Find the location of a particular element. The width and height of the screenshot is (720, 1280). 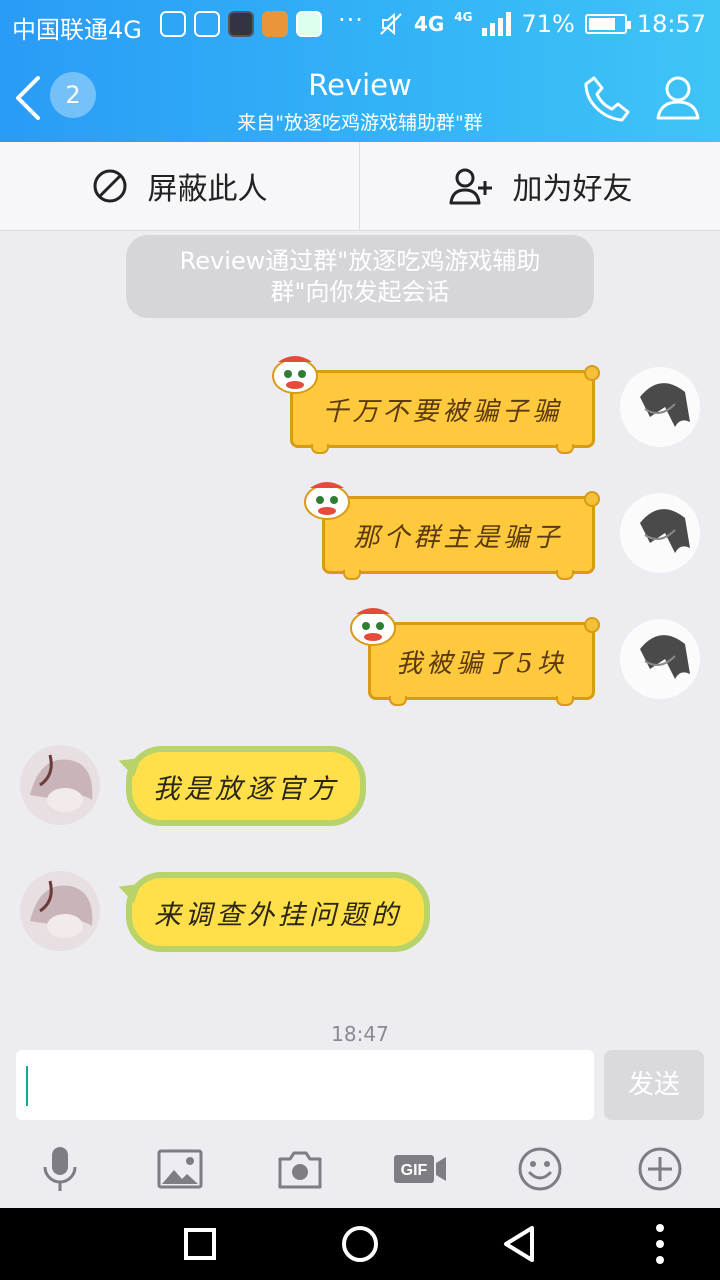

clock: 18:57 is located at coordinates (671, 24).